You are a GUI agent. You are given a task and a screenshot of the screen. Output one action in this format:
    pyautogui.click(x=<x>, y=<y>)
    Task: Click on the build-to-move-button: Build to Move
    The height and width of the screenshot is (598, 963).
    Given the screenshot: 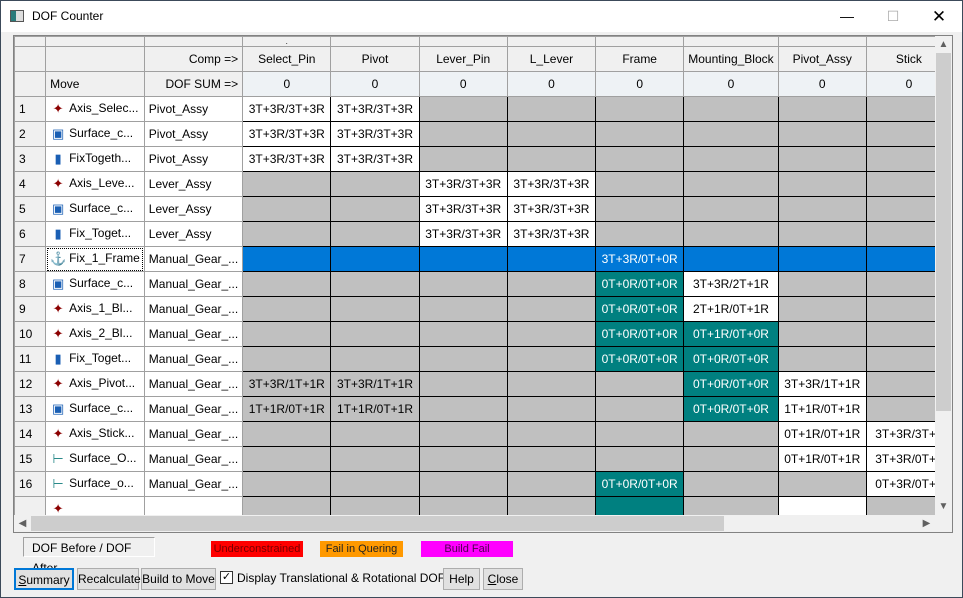 What is the action you would take?
    pyautogui.click(x=178, y=579)
    